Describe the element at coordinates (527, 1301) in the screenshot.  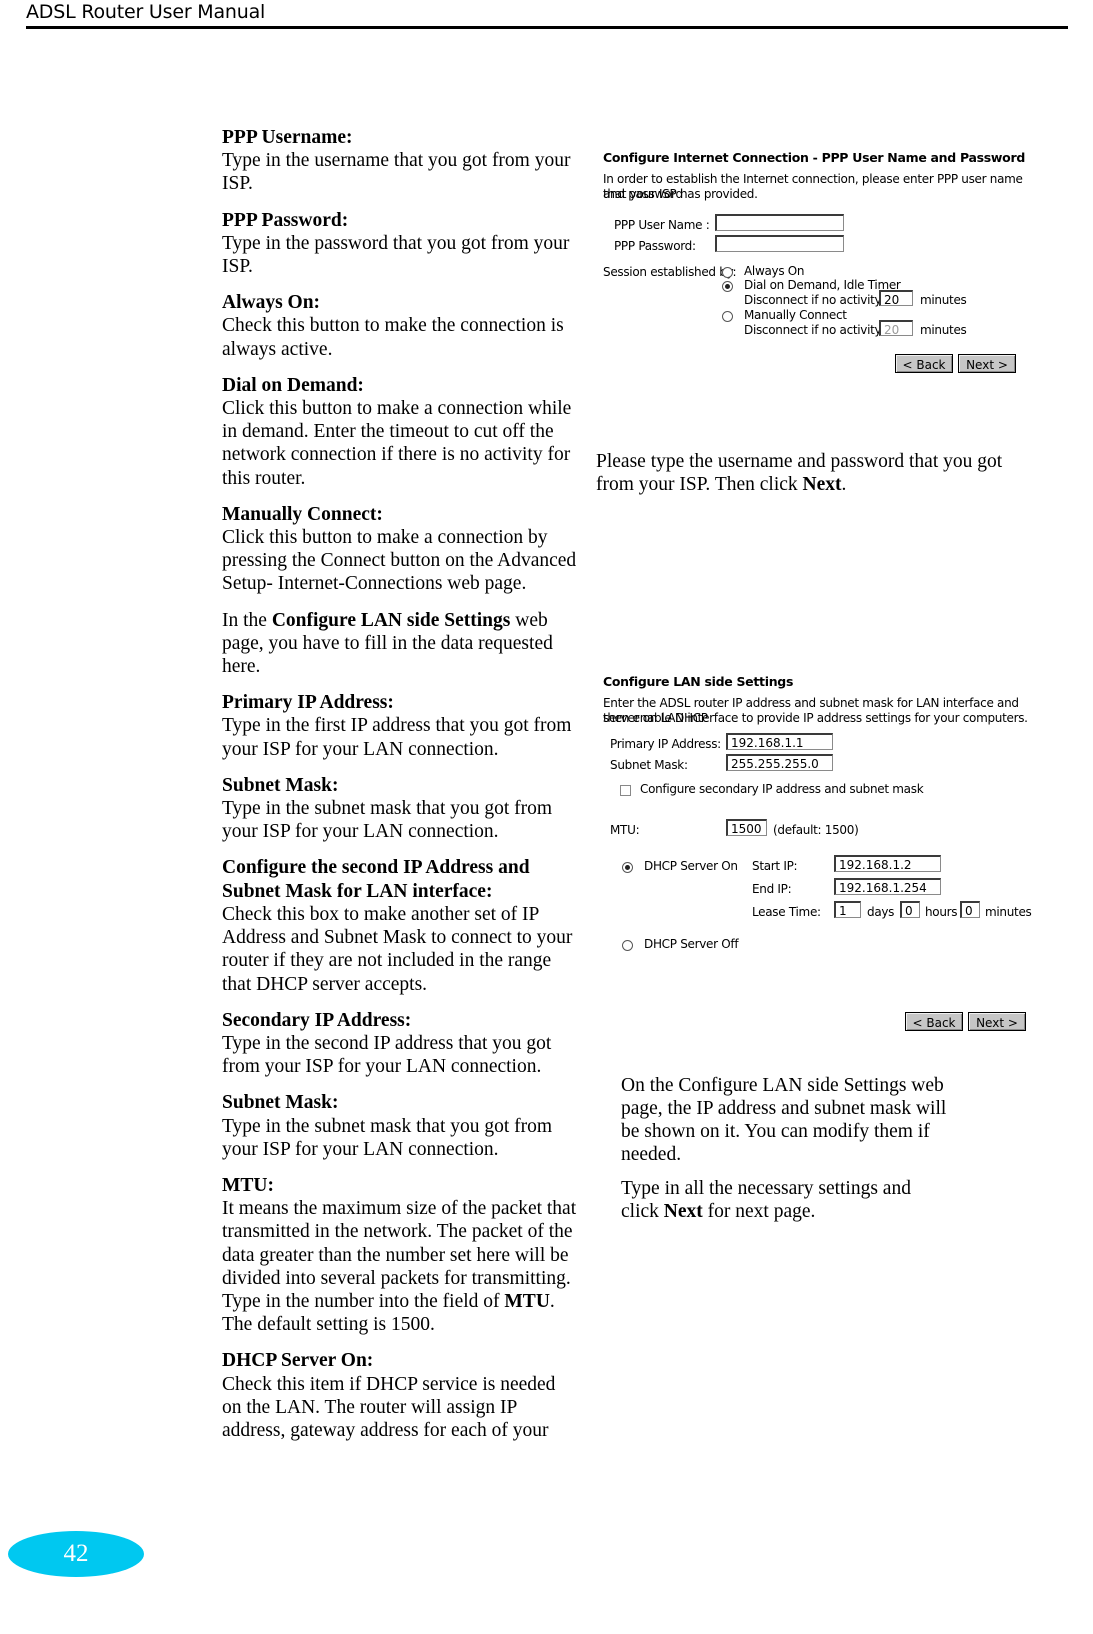
I see `section-body-bold: MTU` at that location.